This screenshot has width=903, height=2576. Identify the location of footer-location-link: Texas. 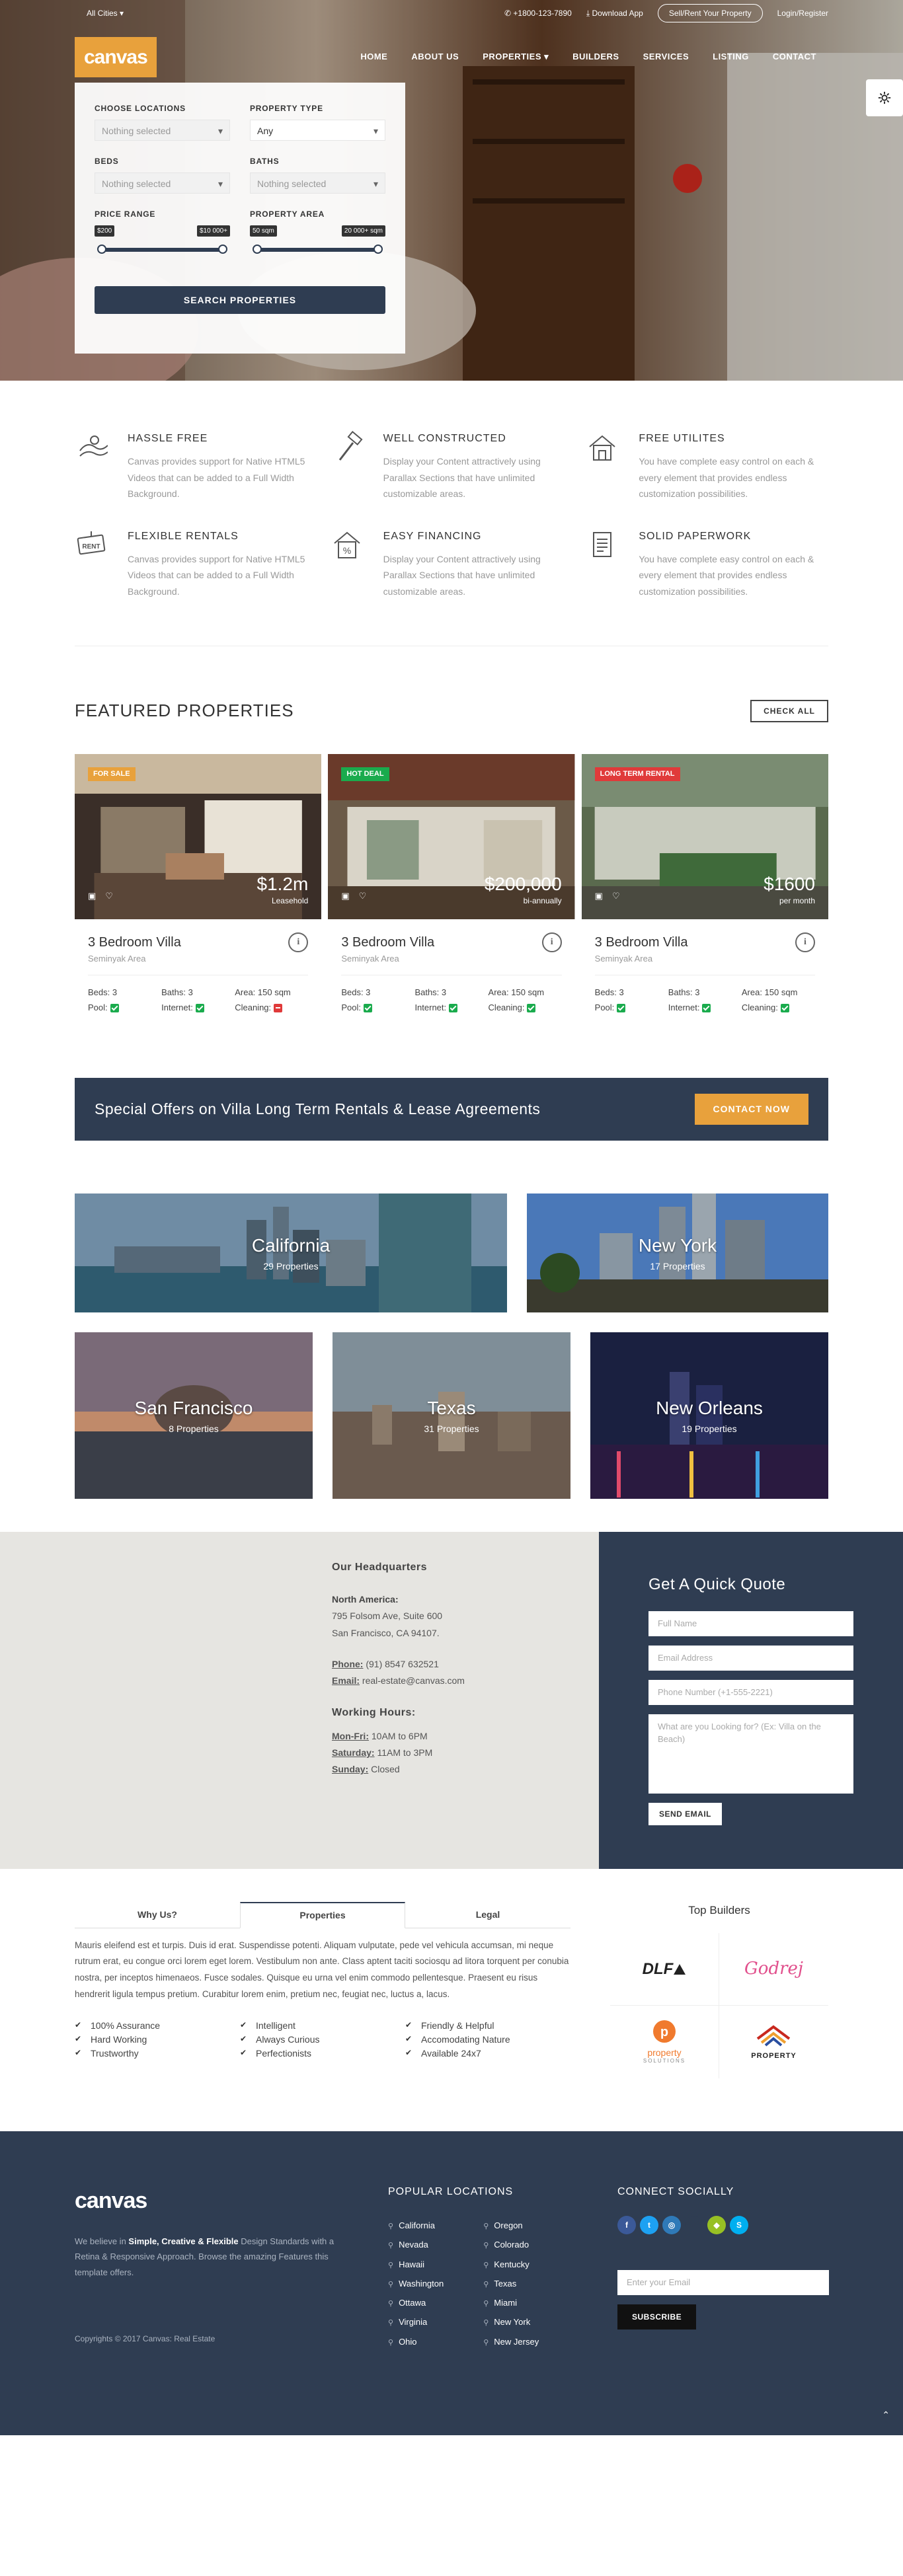
(511, 2283).